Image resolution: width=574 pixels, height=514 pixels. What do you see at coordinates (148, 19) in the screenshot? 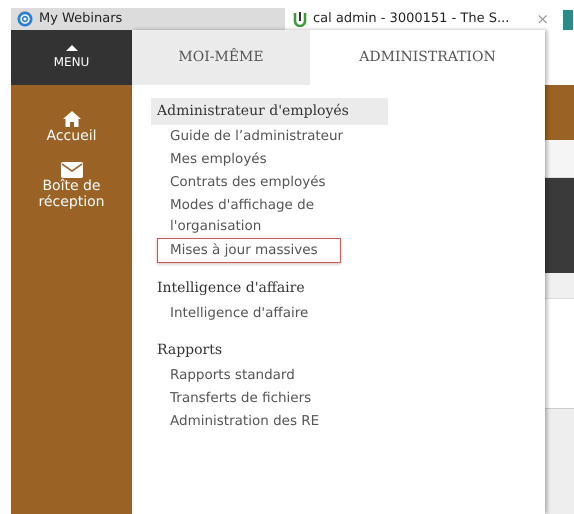
I see `browser-tab: My Webinars` at bounding box center [148, 19].